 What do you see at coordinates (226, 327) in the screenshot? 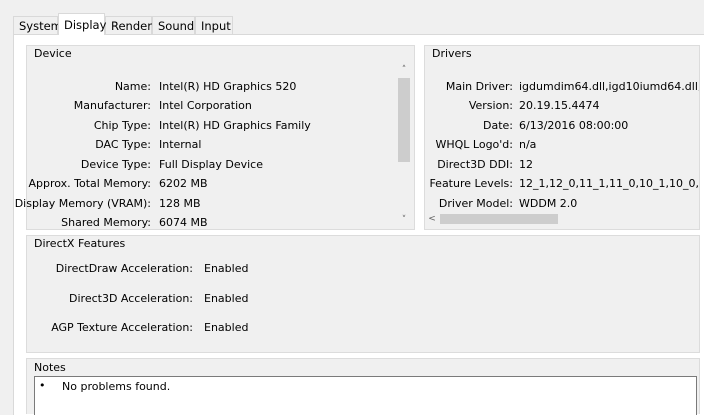
I see `agp-texture-value: Enabled` at bounding box center [226, 327].